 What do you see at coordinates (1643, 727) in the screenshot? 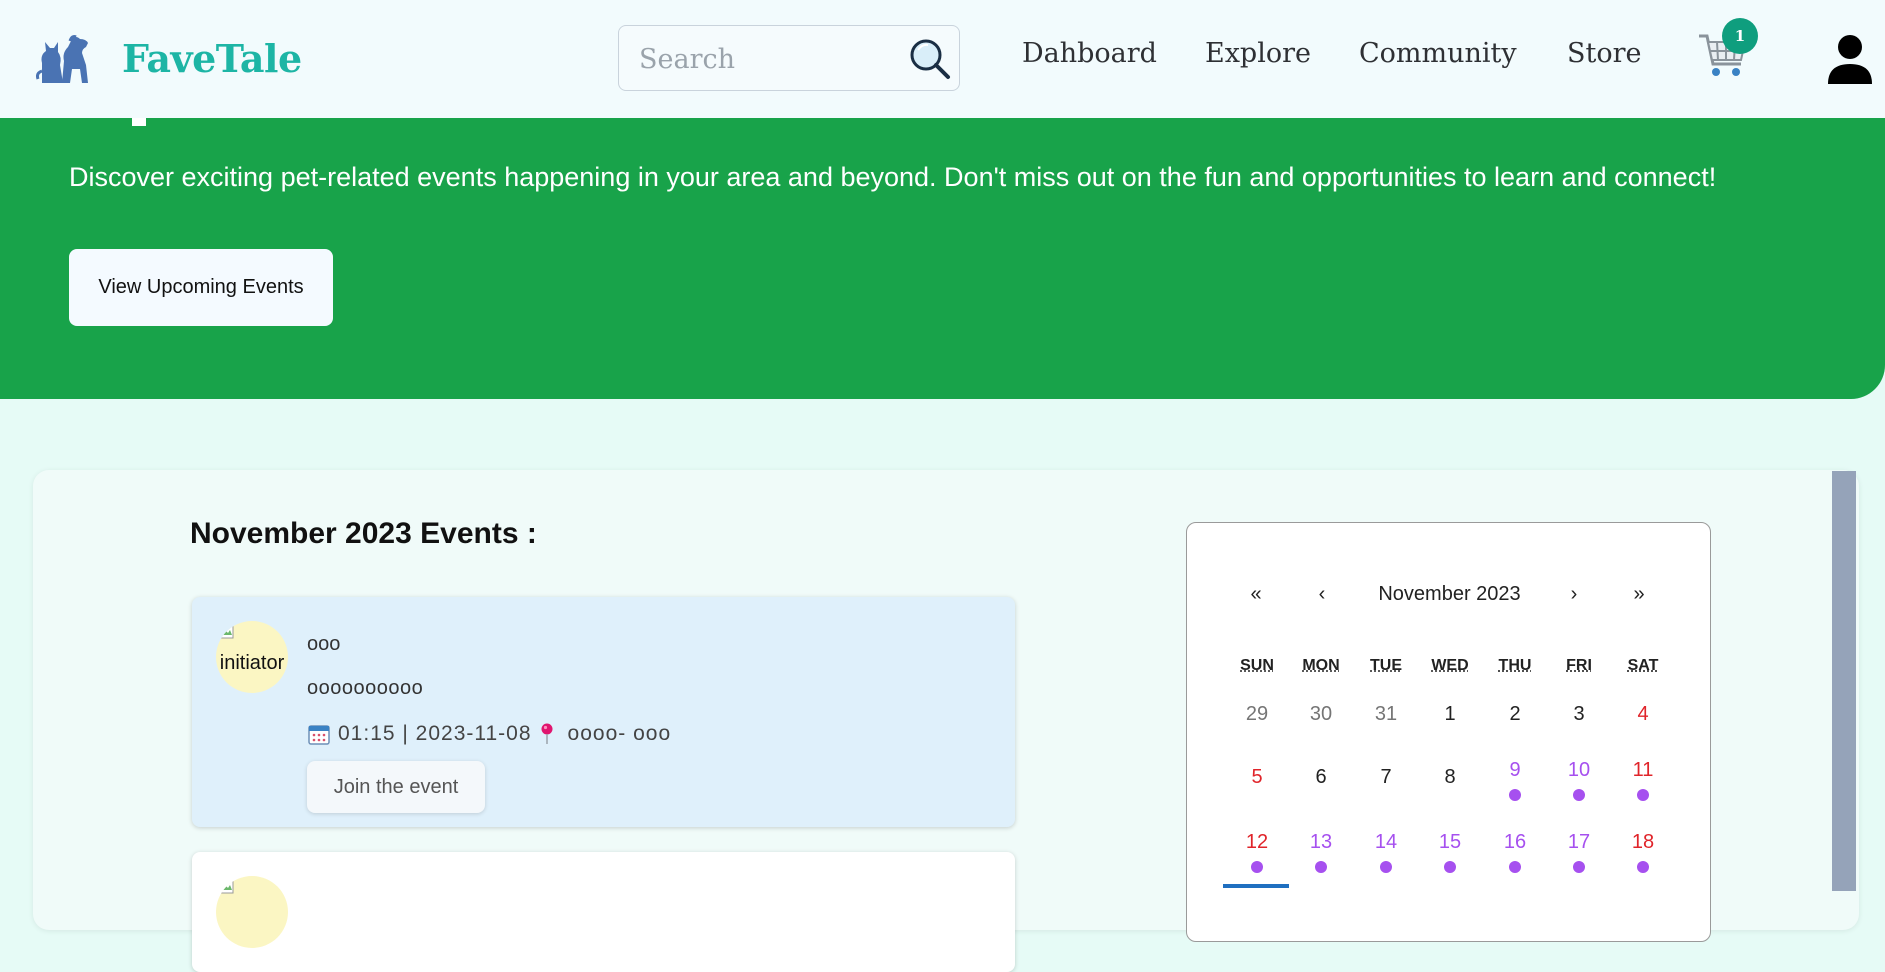
I see `calendar-day: 4` at bounding box center [1643, 727].